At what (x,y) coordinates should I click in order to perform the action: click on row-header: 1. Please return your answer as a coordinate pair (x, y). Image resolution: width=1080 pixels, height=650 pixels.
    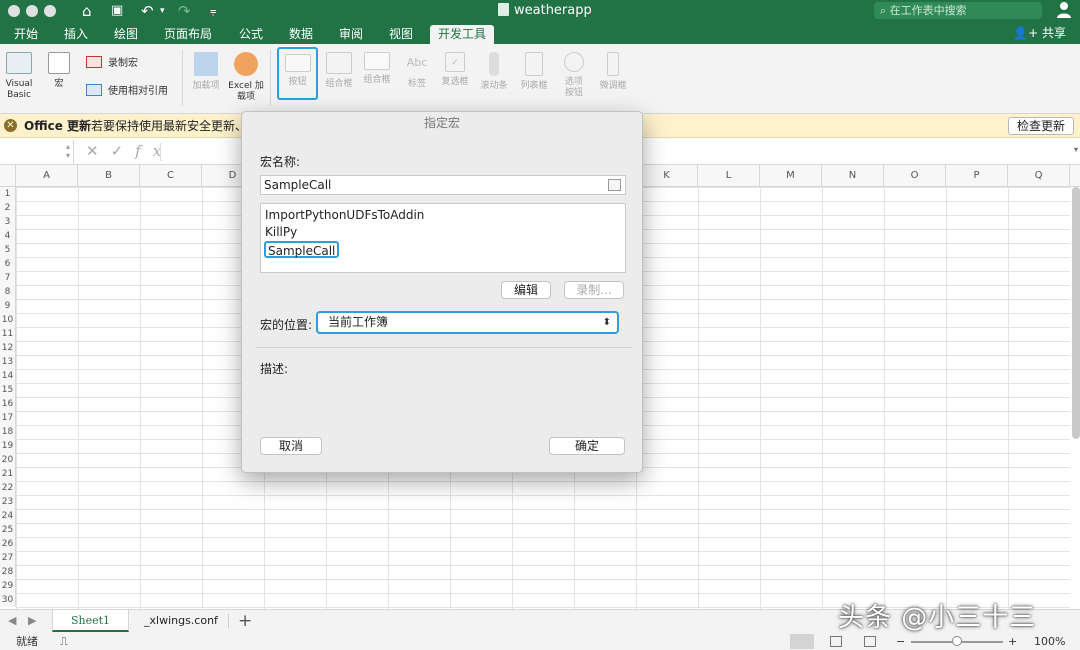
    Looking at the image, I should click on (8, 194).